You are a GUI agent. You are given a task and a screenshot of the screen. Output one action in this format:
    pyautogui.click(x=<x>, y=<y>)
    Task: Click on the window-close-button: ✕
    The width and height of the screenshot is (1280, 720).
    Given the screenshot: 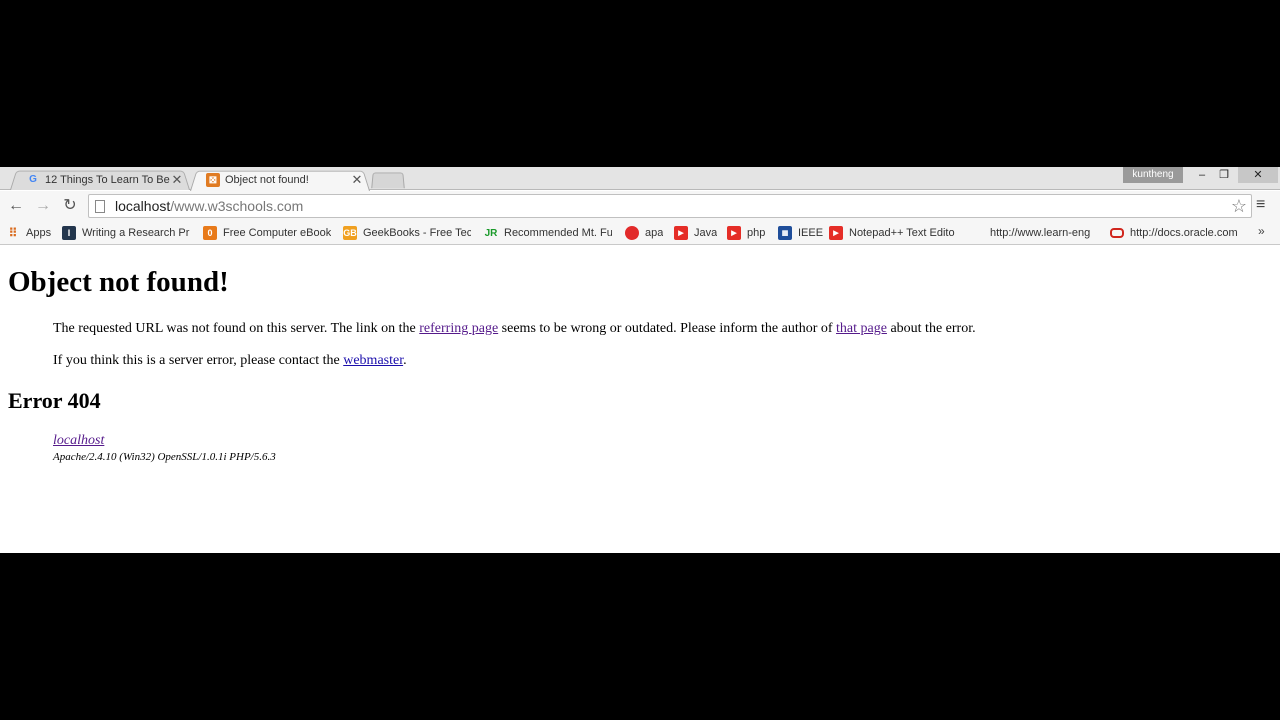 What is the action you would take?
    pyautogui.click(x=1258, y=175)
    